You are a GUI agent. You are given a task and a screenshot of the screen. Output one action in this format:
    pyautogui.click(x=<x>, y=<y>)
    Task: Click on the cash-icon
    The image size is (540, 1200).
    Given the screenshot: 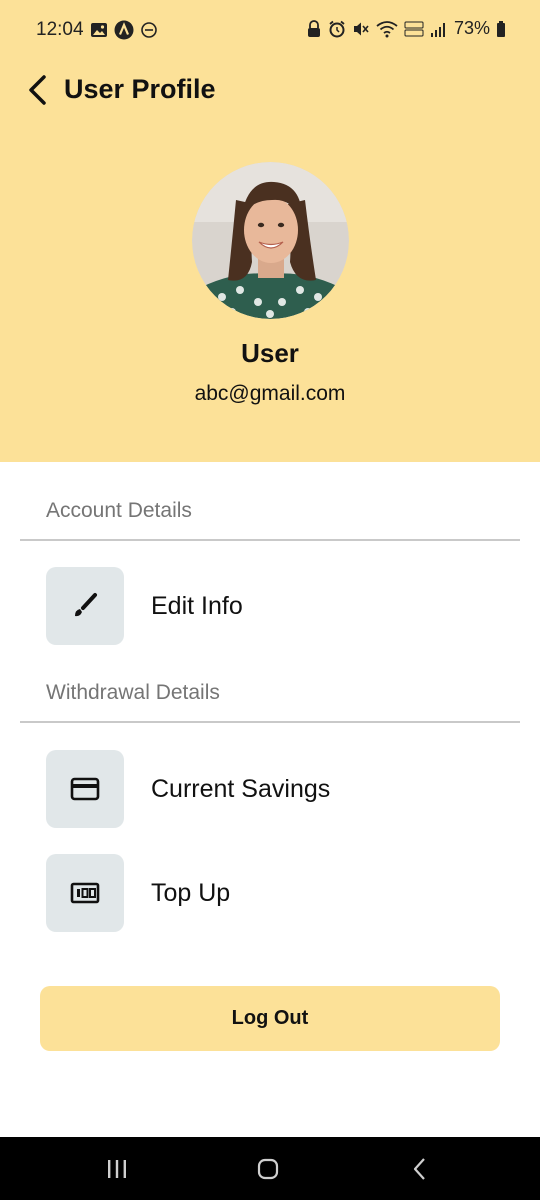 What is the action you would take?
    pyautogui.click(x=85, y=893)
    